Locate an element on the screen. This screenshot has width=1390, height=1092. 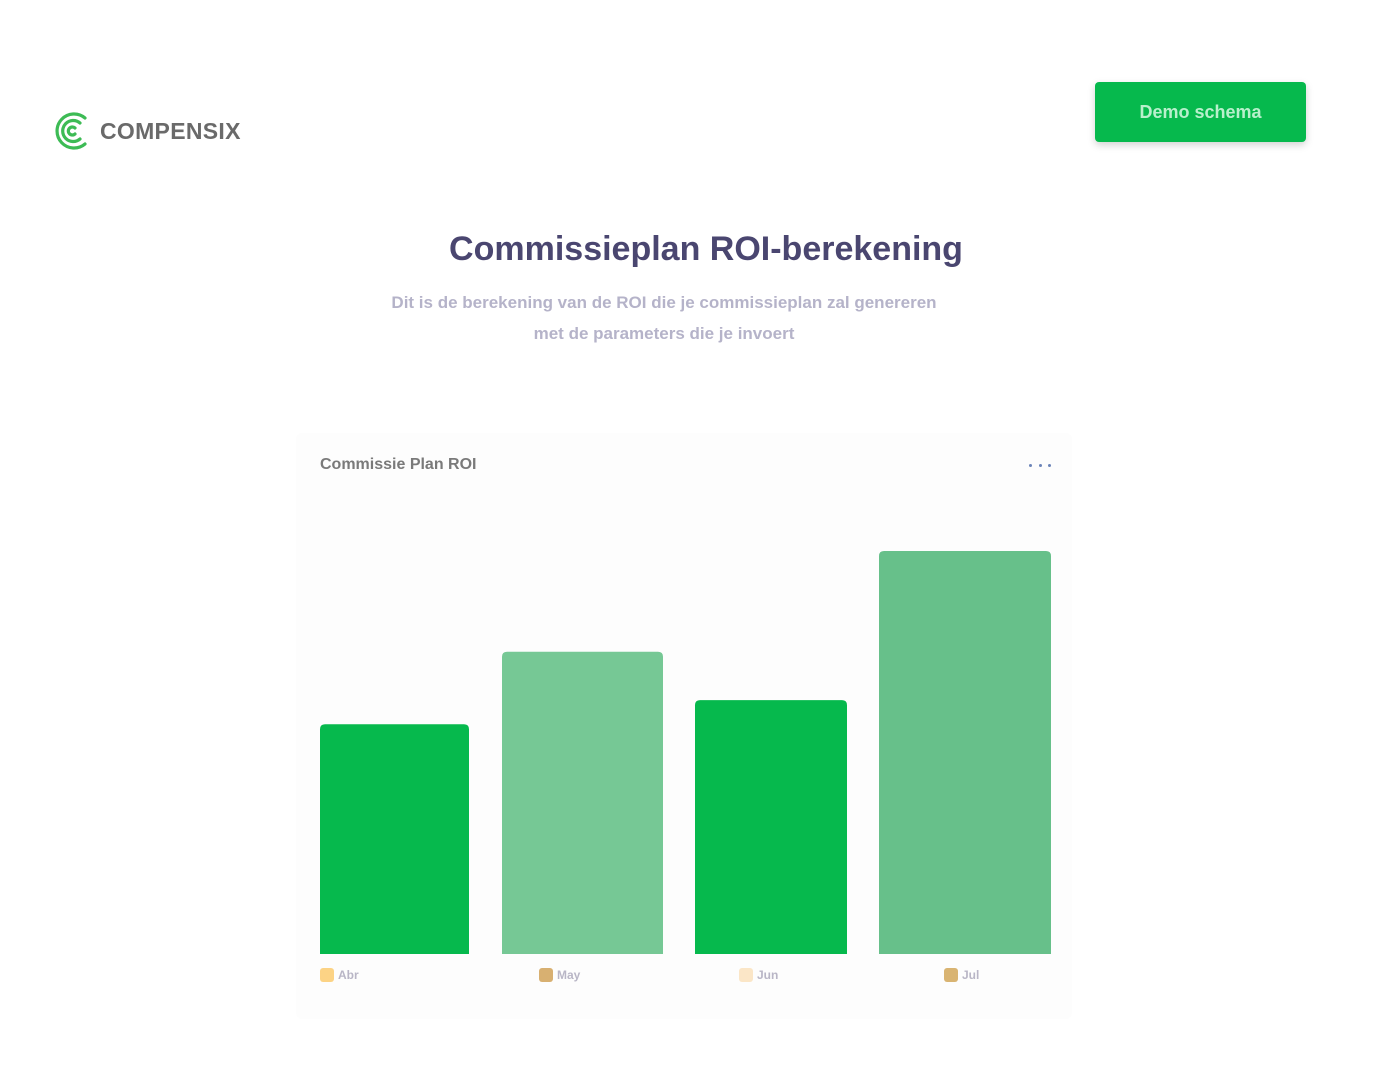
chart-title: Commissie Plan ROI is located at coordinates (398, 464).